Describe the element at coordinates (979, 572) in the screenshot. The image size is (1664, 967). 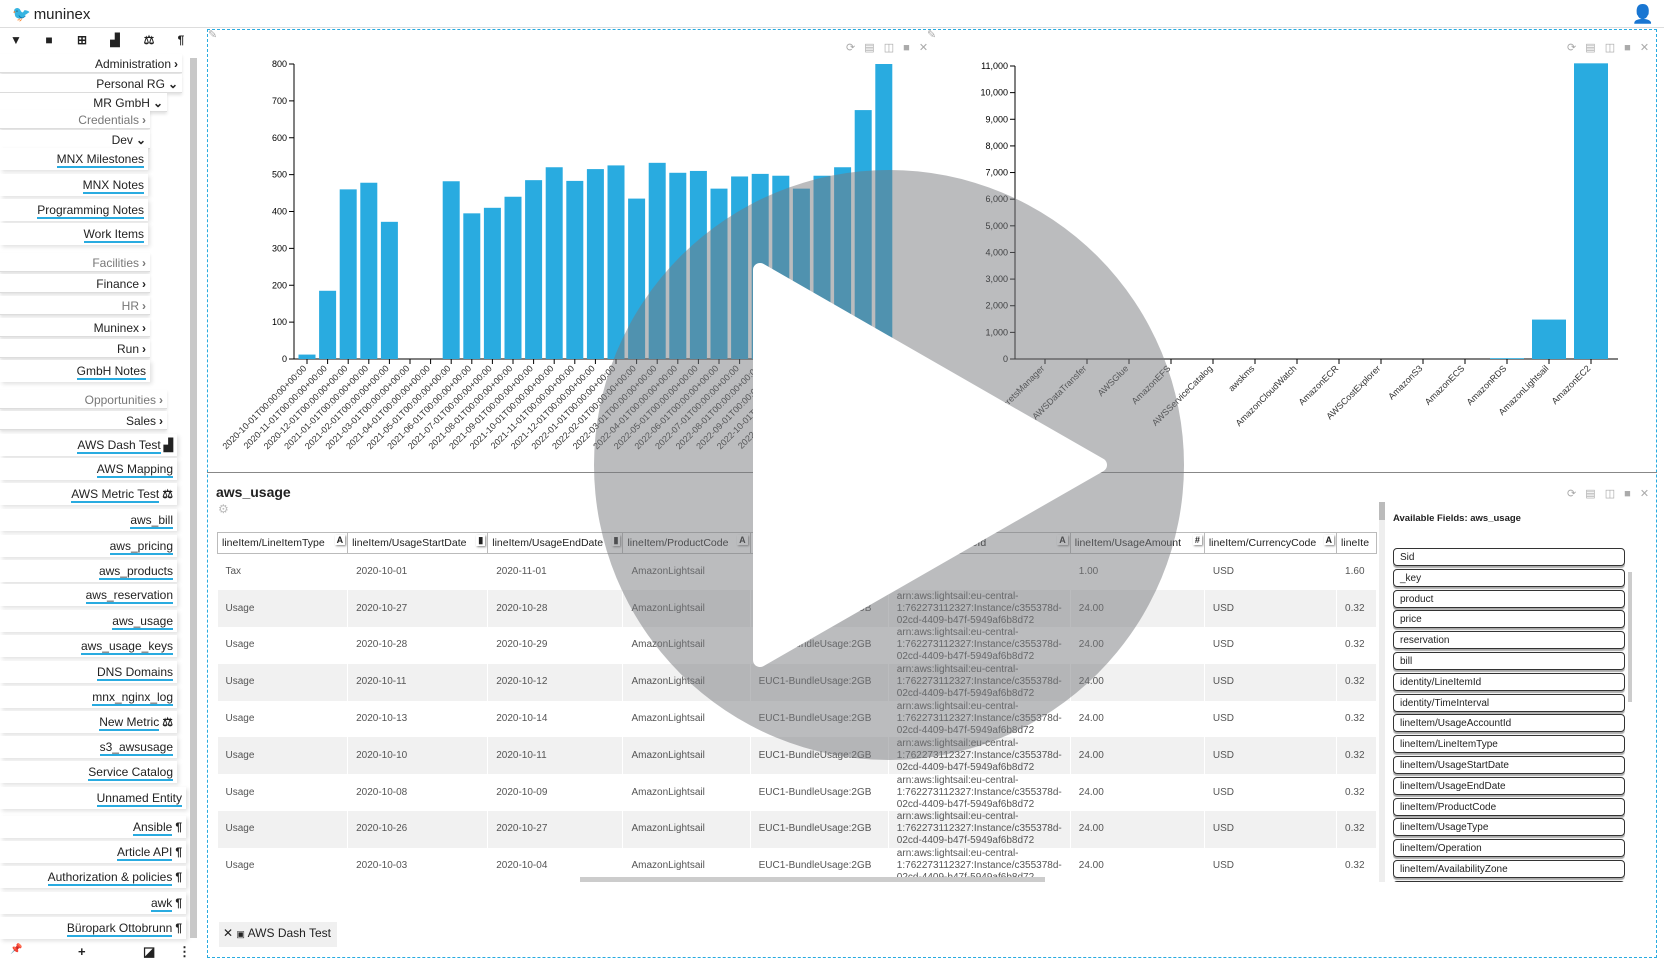
I see `table-cell` at that location.